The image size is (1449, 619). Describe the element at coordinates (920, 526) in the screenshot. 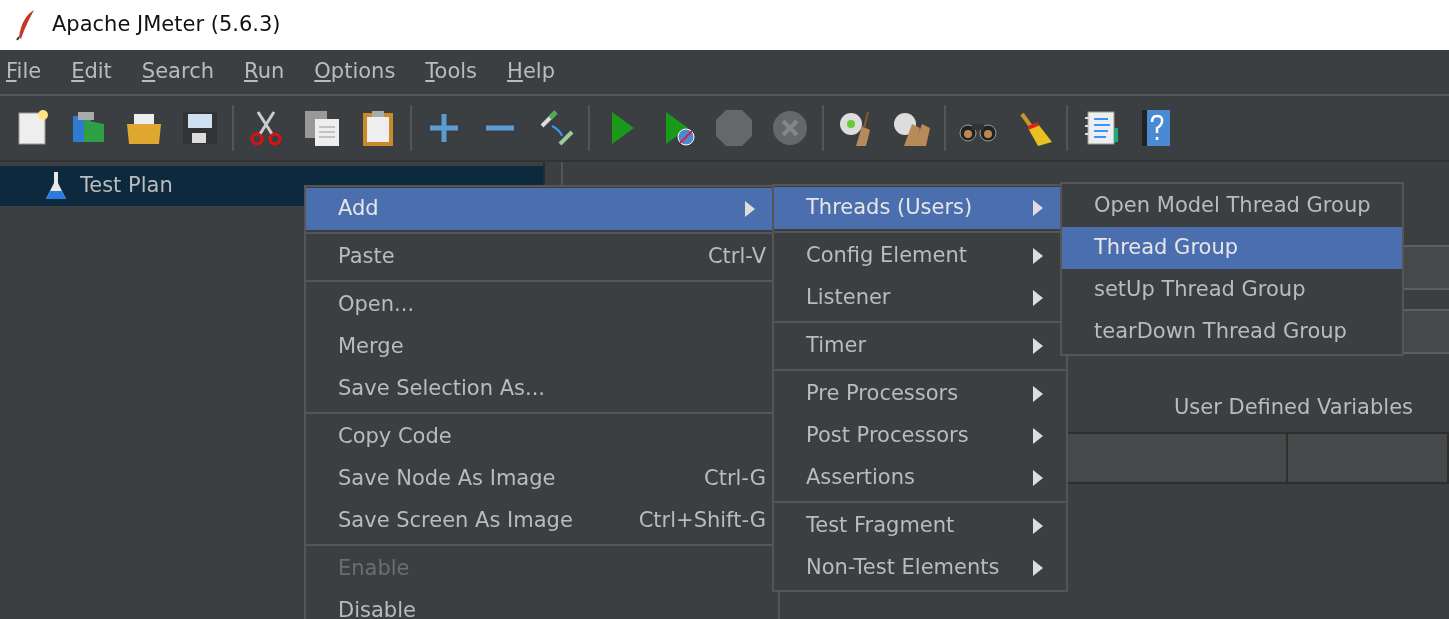

I see `menu-item: Test Fragment` at that location.